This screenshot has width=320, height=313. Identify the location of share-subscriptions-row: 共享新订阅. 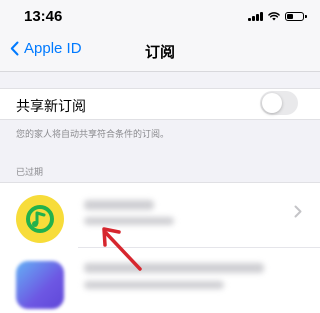
(160, 104).